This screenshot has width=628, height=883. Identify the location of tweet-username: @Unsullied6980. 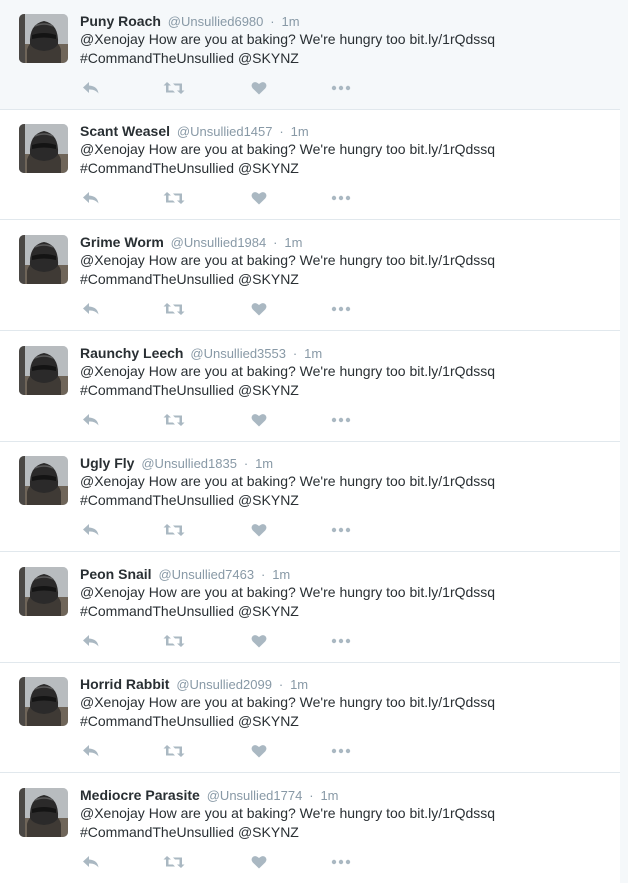
(216, 21).